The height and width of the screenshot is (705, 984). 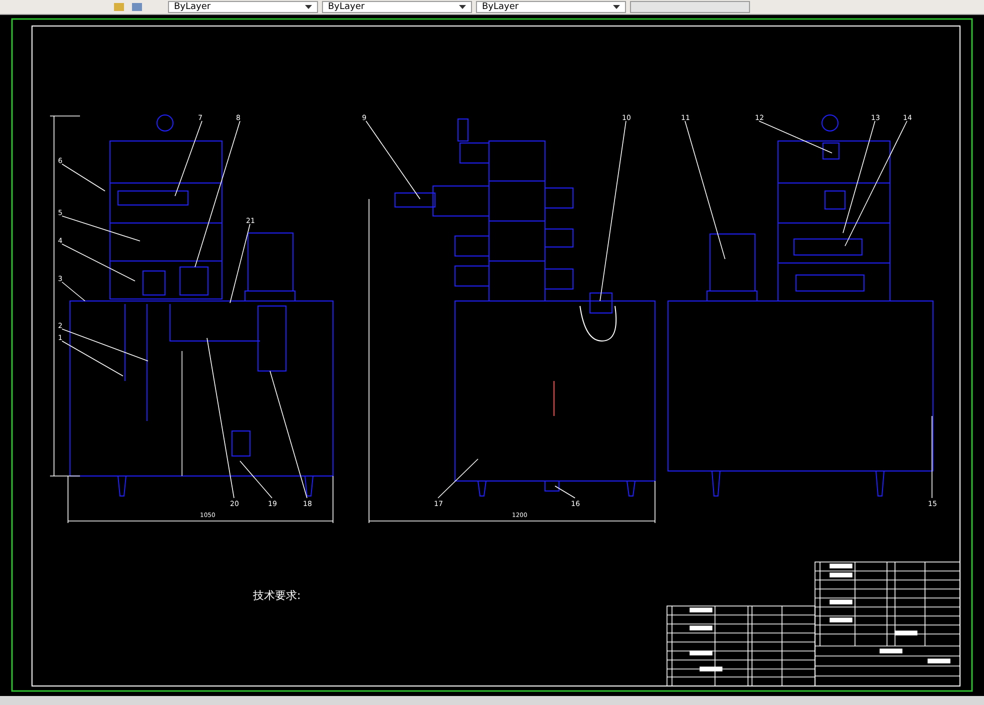 I want to click on notes-heading: 技术要求:, so click(x=277, y=595).